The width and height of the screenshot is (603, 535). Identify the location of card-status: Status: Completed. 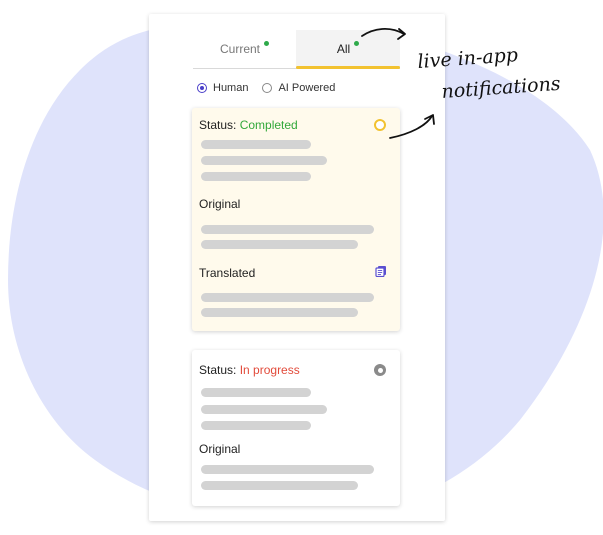
(248, 125).